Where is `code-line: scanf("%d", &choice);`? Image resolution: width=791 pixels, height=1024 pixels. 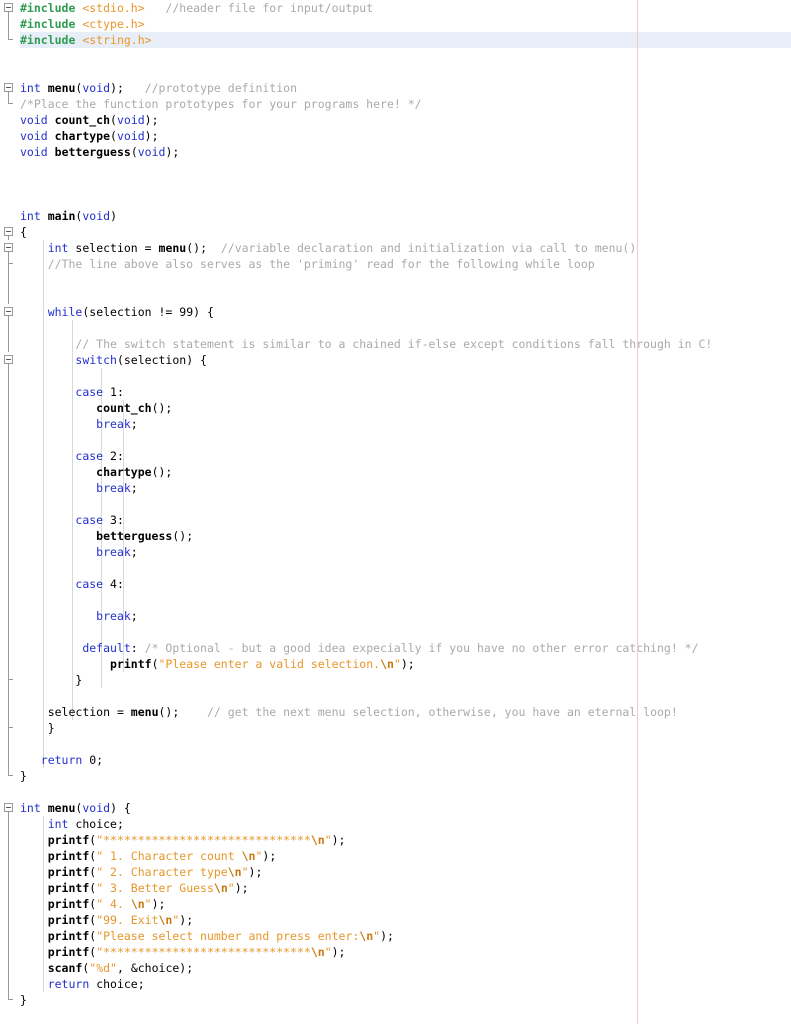 code-line: scanf("%d", &choice); is located at coordinates (395, 968).